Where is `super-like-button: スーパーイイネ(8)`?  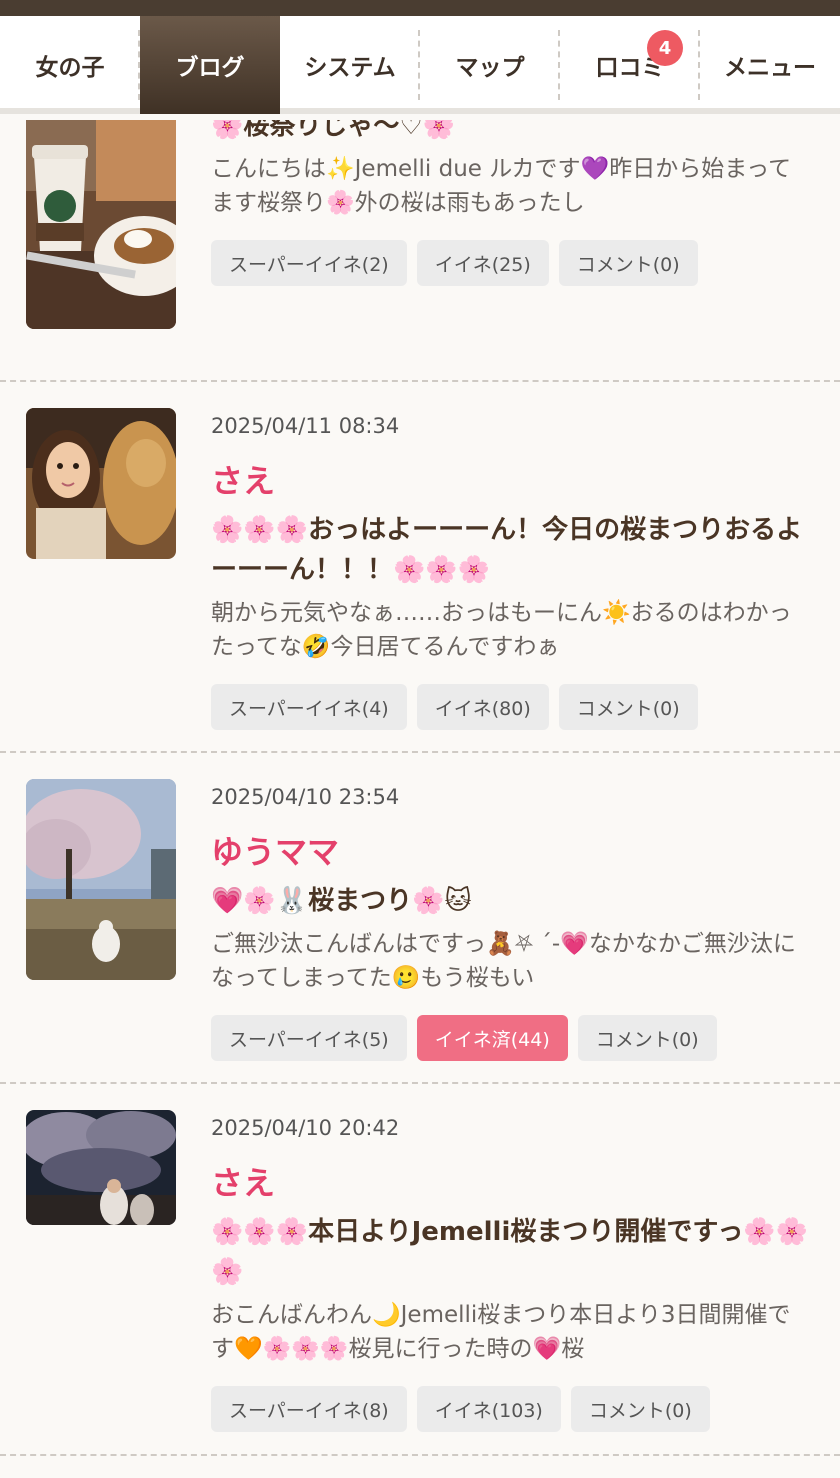
super-like-button: スーパーイイネ(8) is located at coordinates (309, 1409).